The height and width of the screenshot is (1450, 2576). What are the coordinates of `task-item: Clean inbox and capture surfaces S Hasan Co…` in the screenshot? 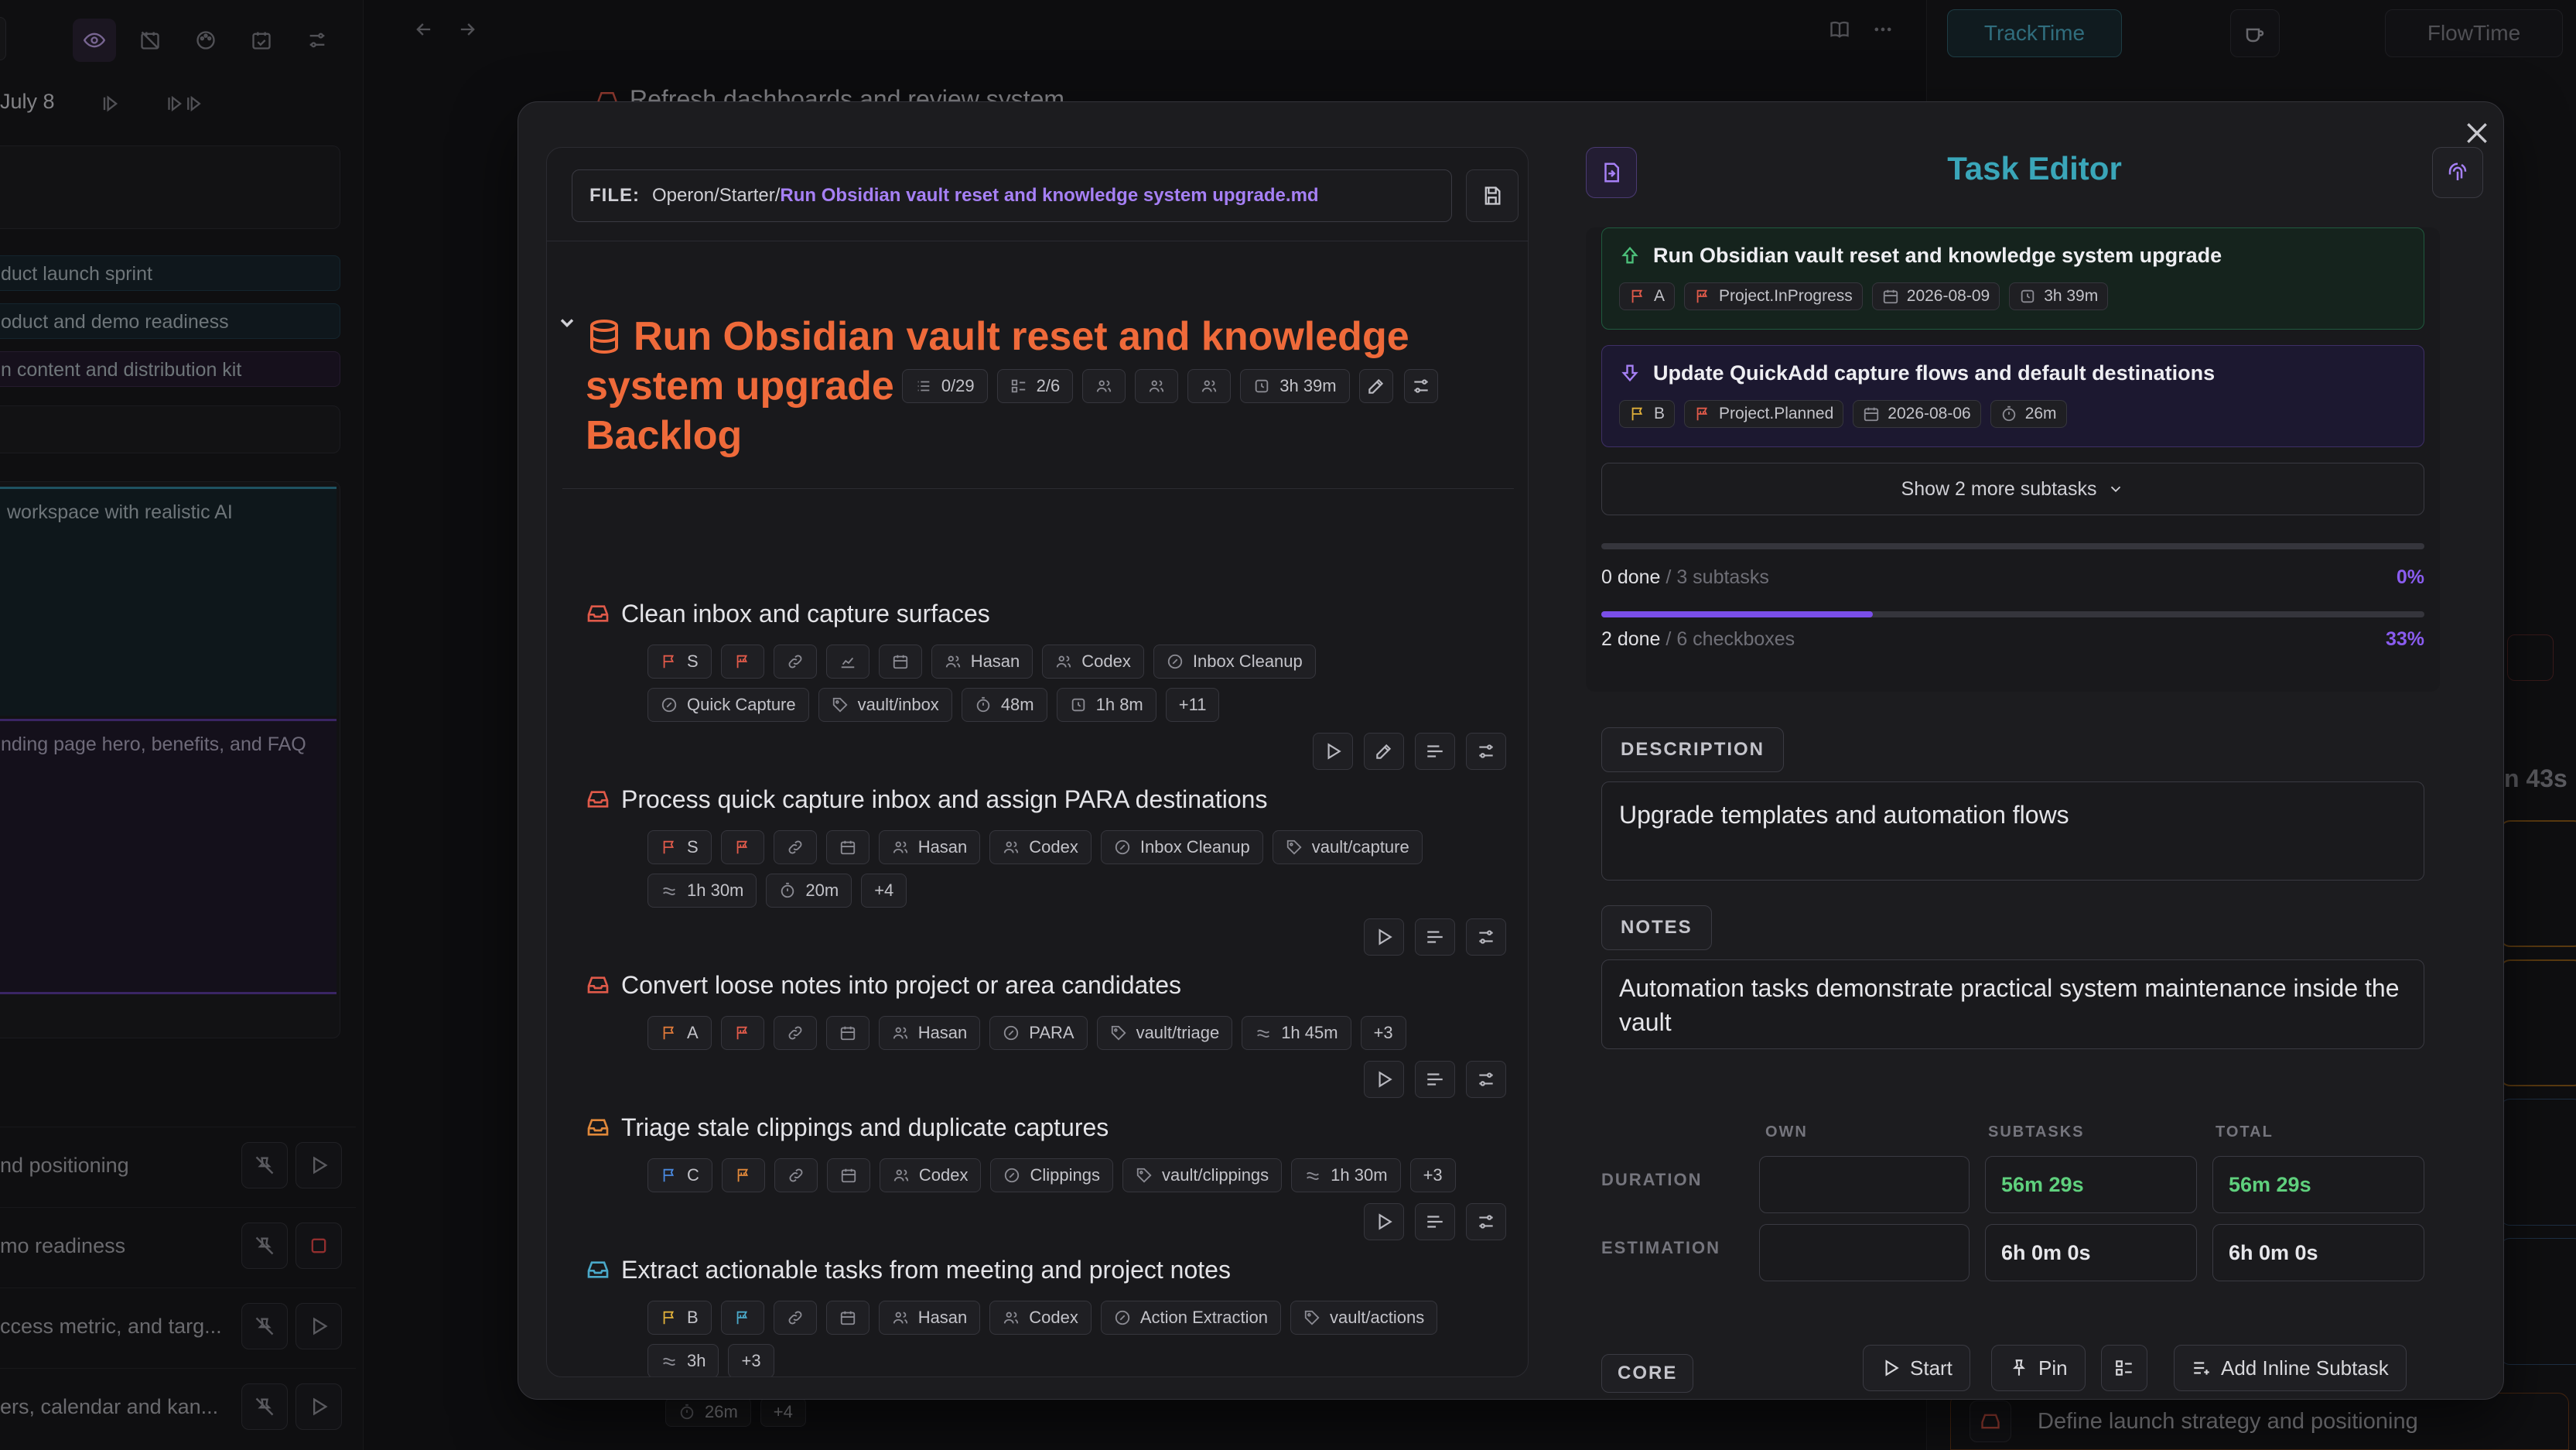 It's located at (1050, 683).